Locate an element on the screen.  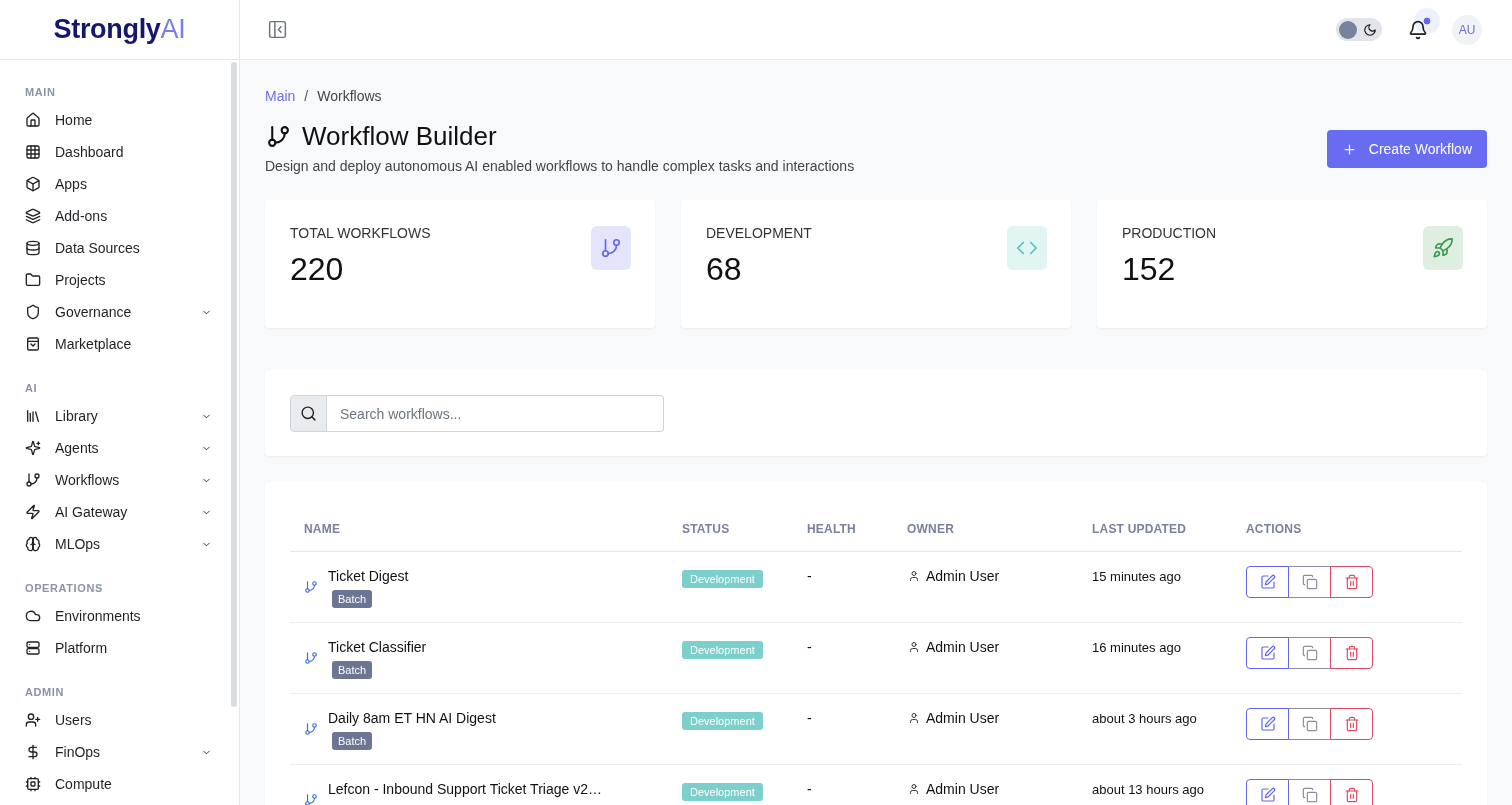
column-header: NAME is located at coordinates (322, 528).